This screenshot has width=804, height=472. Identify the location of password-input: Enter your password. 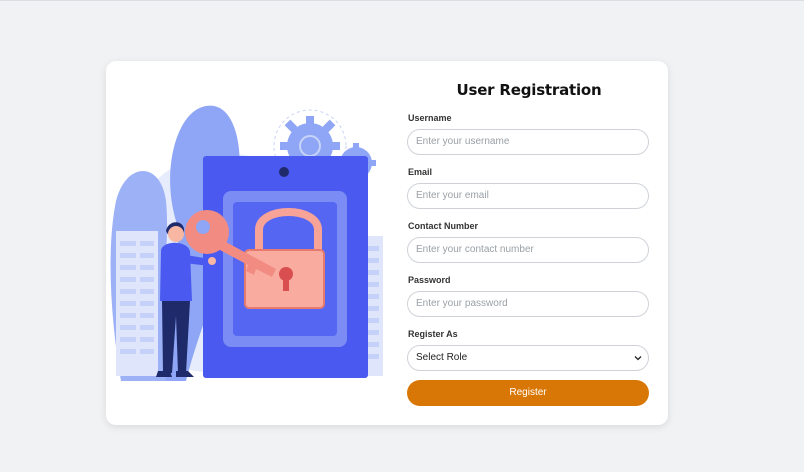
(528, 304).